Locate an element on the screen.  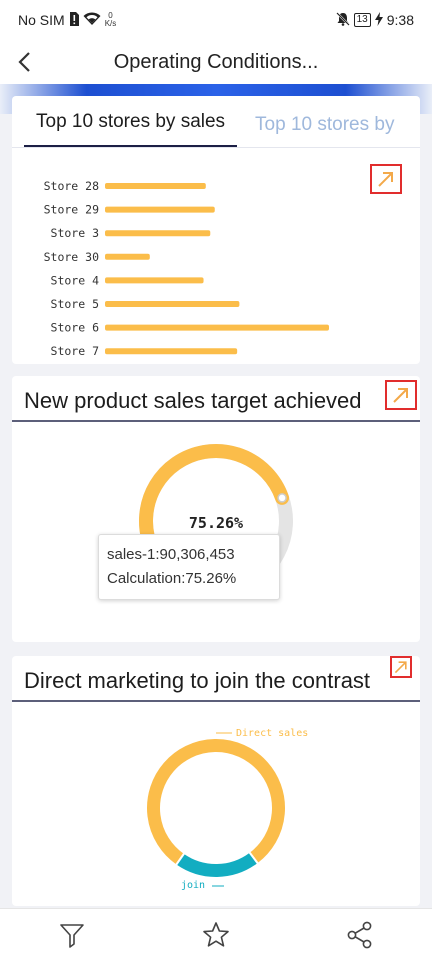
status-right: 13 9:38 is located at coordinates (374, 20).